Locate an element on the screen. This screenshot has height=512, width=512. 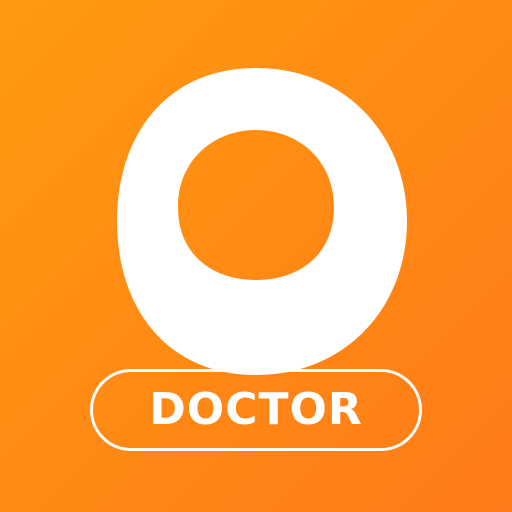
doctor-badge: DOCTOR is located at coordinates (256, 410).